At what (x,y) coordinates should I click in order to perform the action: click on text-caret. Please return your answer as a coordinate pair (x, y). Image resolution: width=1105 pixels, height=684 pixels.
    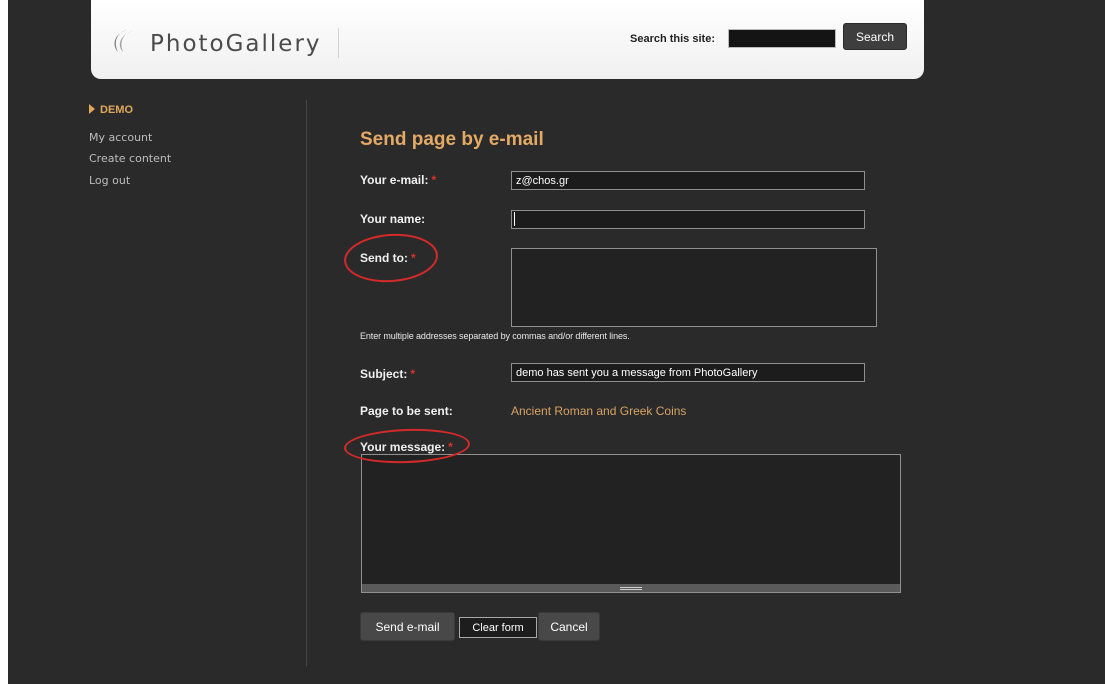
    Looking at the image, I should click on (514, 219).